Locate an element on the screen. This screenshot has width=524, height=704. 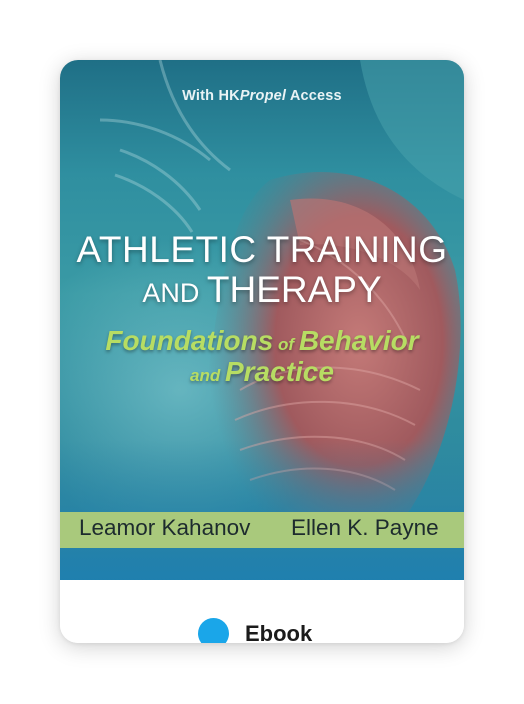
format-footer: Ebook is located at coordinates (262, 611).